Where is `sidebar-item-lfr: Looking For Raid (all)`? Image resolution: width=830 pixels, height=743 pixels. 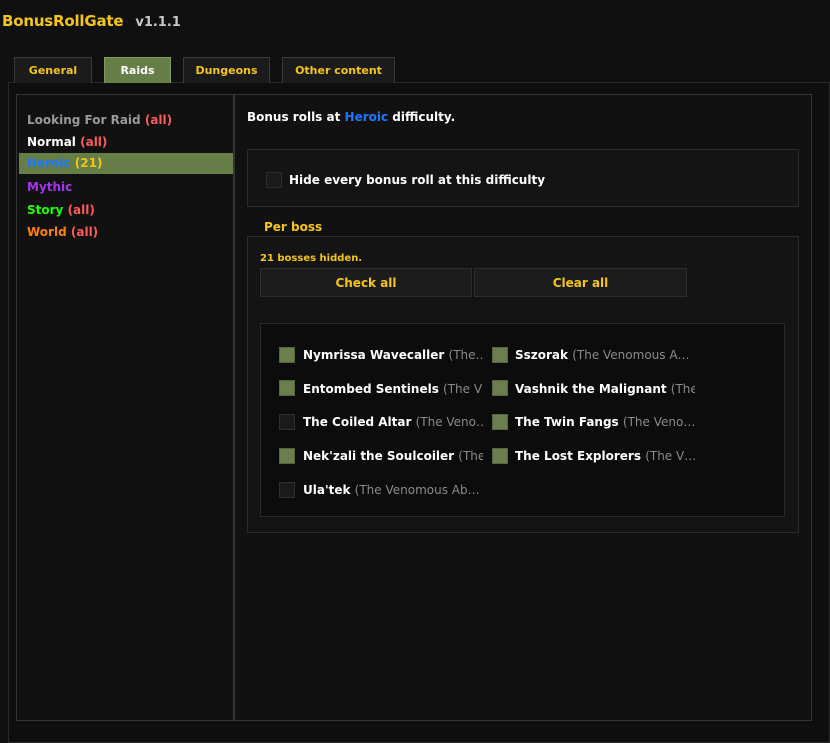 sidebar-item-lfr: Looking For Raid (all) is located at coordinates (126, 120).